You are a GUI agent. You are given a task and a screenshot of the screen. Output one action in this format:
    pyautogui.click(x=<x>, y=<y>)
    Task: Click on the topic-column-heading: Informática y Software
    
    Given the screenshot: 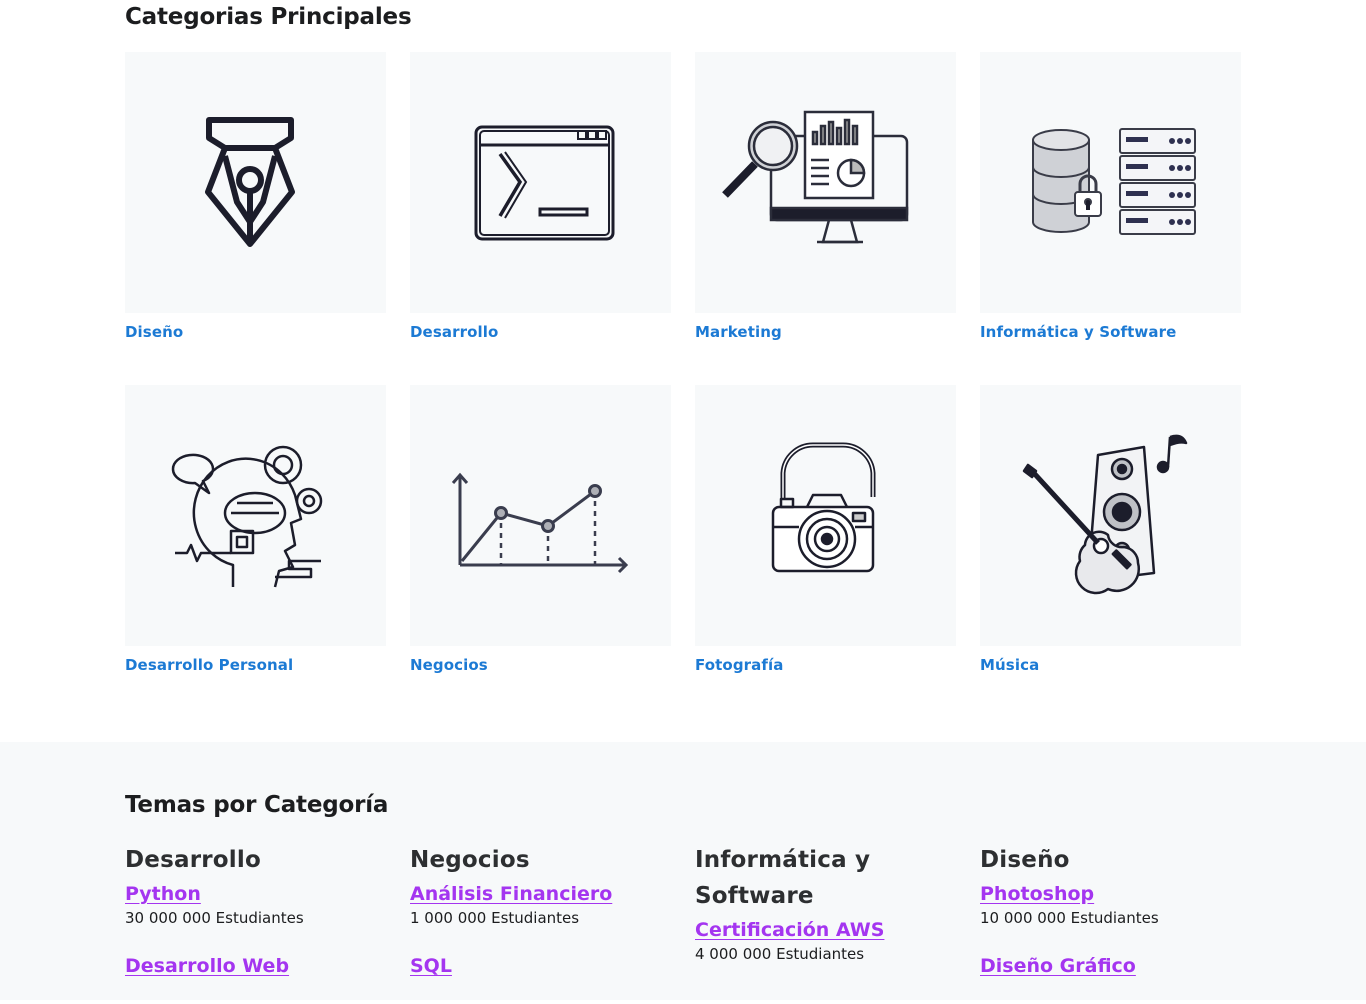 What is the action you would take?
    pyautogui.click(x=783, y=878)
    